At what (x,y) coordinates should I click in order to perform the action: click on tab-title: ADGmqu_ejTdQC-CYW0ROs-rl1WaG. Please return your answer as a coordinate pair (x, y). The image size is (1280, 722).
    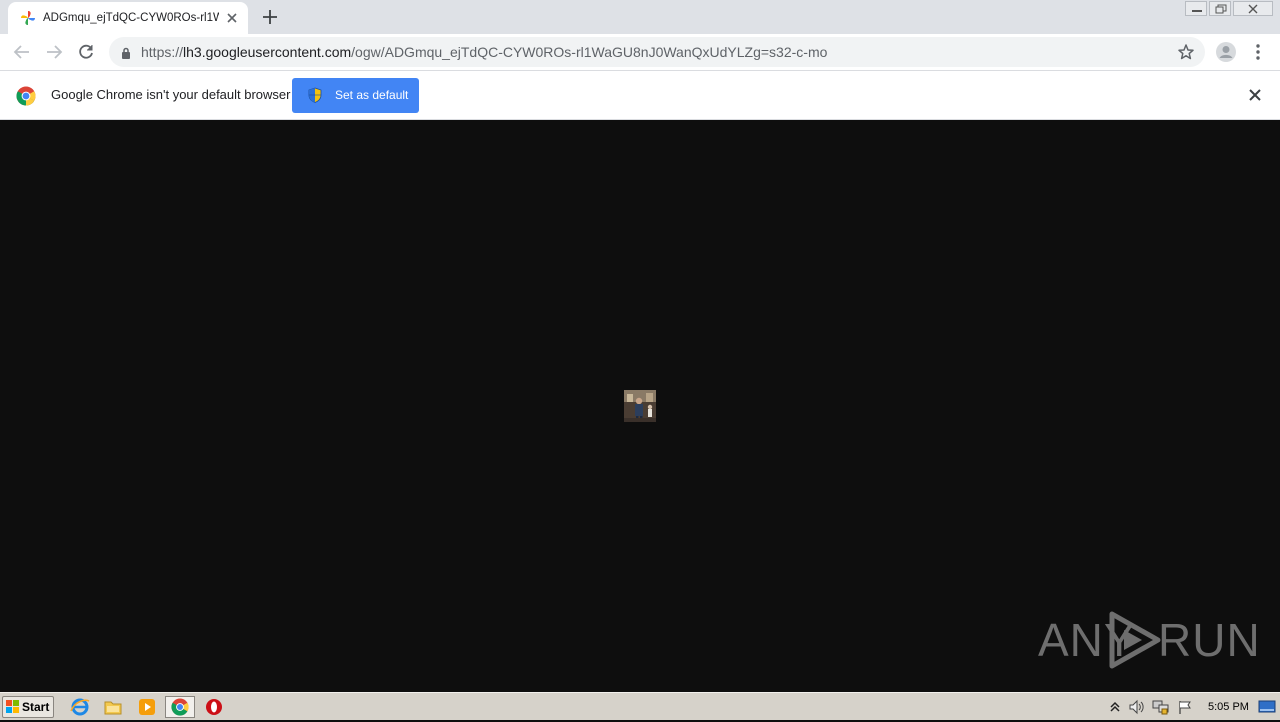
    Looking at the image, I should click on (131, 18).